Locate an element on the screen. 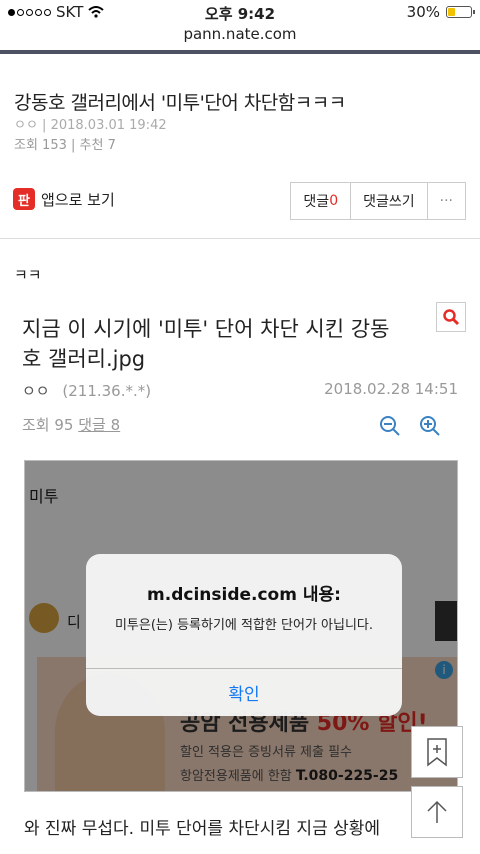 Image resolution: width=480 pixels, height=854 pixels. search-button is located at coordinates (451, 317).